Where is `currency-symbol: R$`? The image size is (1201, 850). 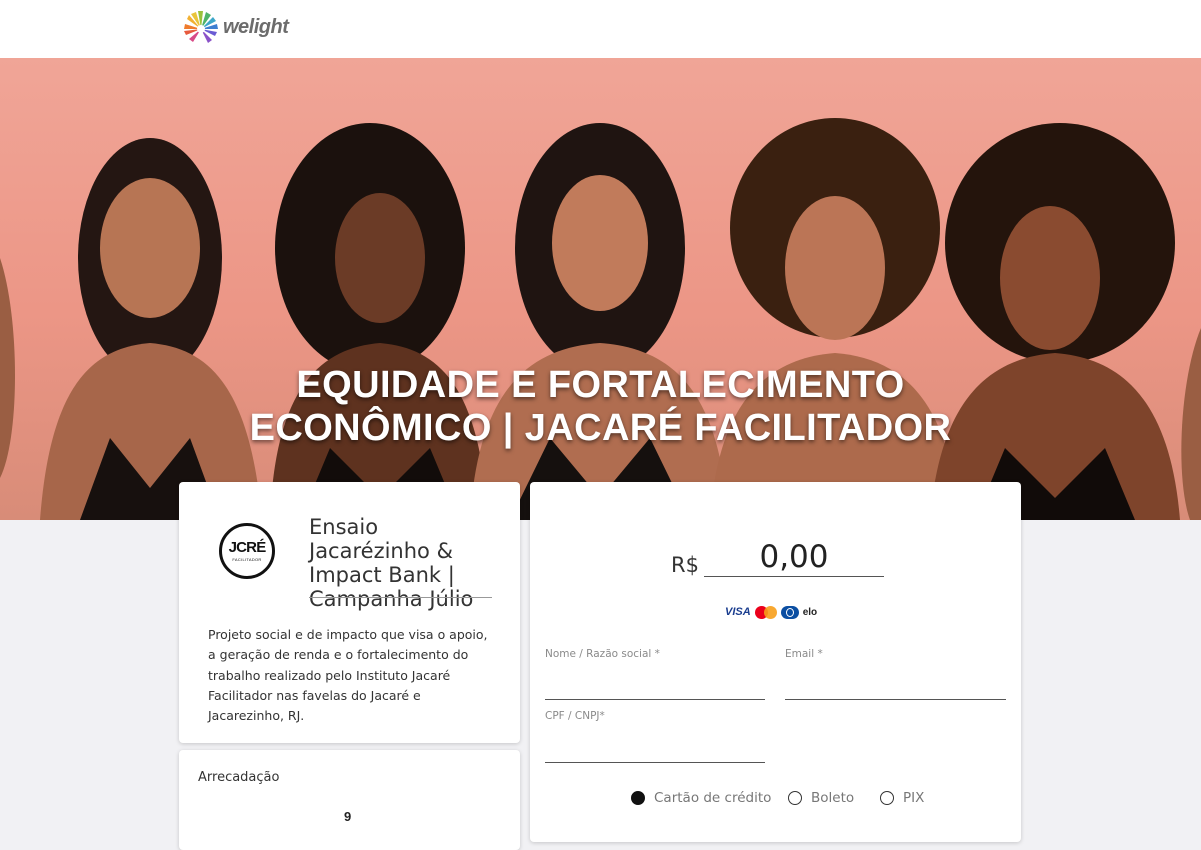 currency-symbol: R$ is located at coordinates (685, 565).